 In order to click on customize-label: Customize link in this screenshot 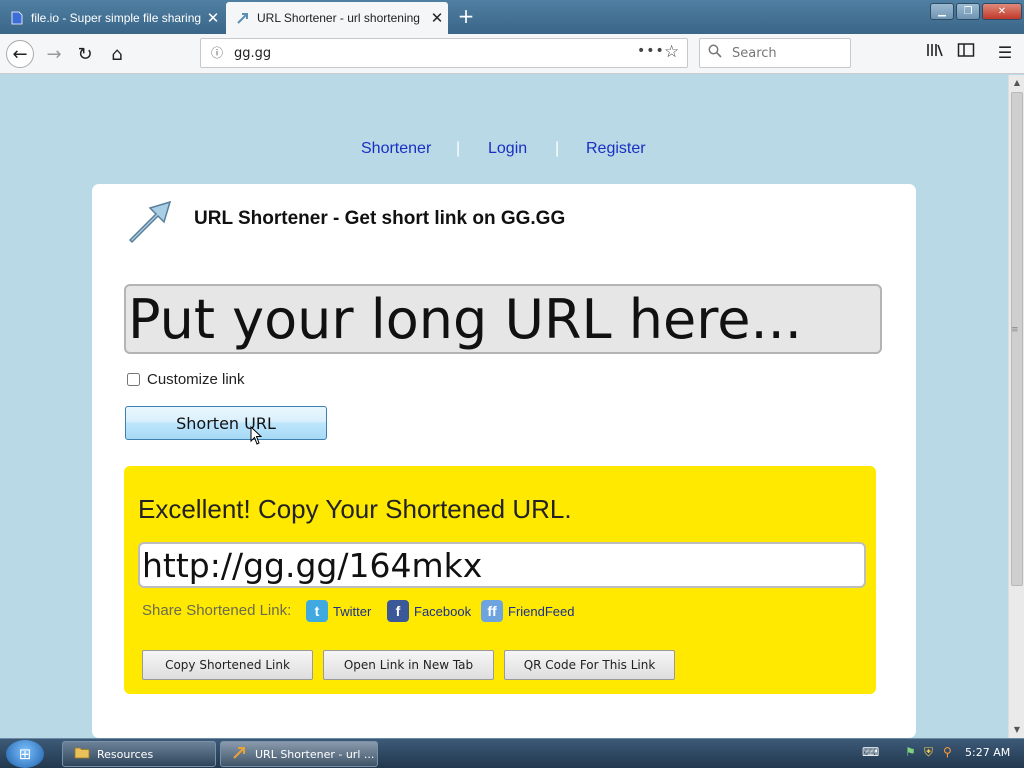, I will do `click(196, 379)`.